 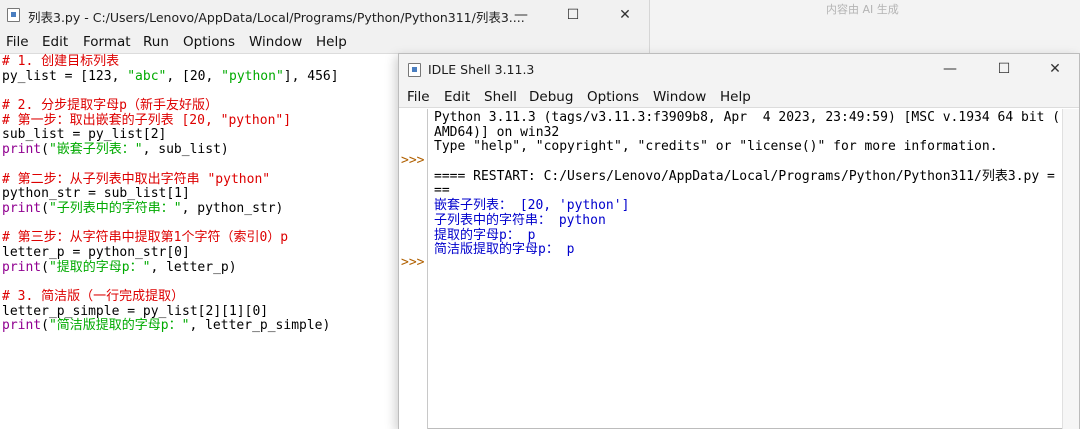 I want to click on shell-titlebar: IDLE Shell 3.11.3 — ☐ ✕, so click(x=739, y=70).